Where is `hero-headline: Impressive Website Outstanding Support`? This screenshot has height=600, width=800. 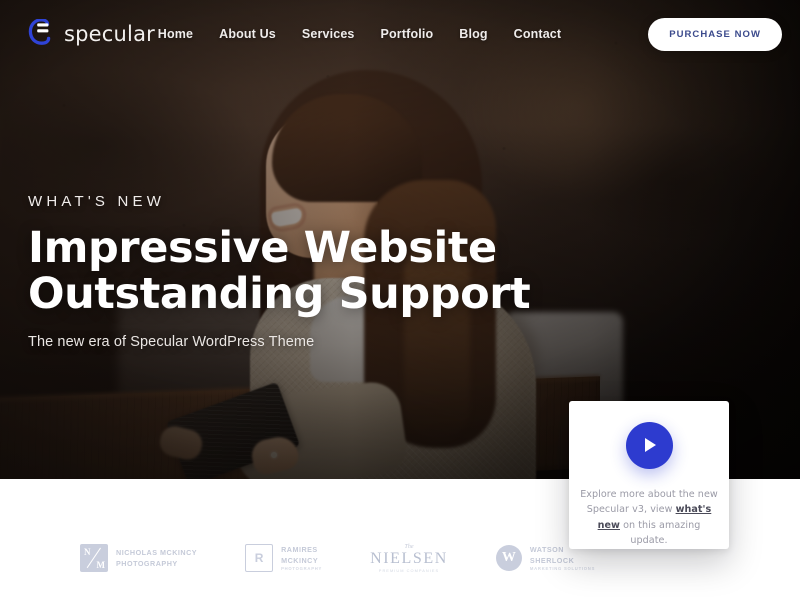 hero-headline: Impressive Website Outstanding Support is located at coordinates (279, 271).